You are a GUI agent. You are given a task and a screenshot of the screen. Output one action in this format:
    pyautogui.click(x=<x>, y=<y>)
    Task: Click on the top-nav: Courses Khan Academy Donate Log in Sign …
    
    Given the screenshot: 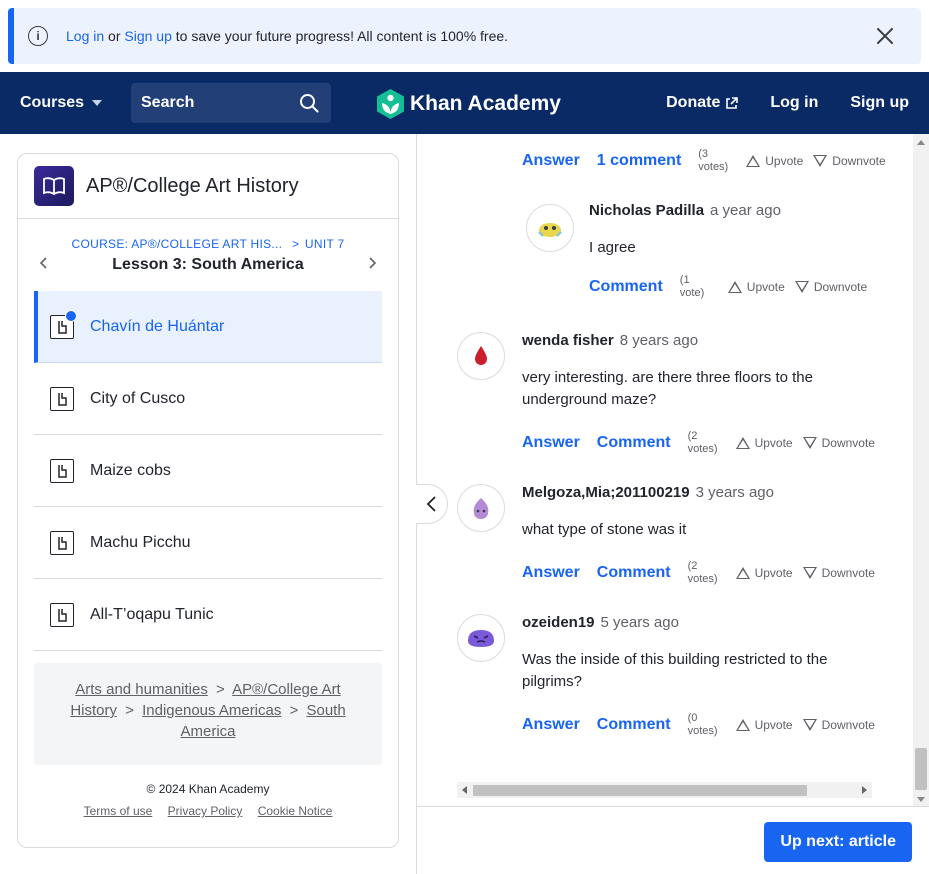 What is the action you would take?
    pyautogui.click(x=464, y=103)
    